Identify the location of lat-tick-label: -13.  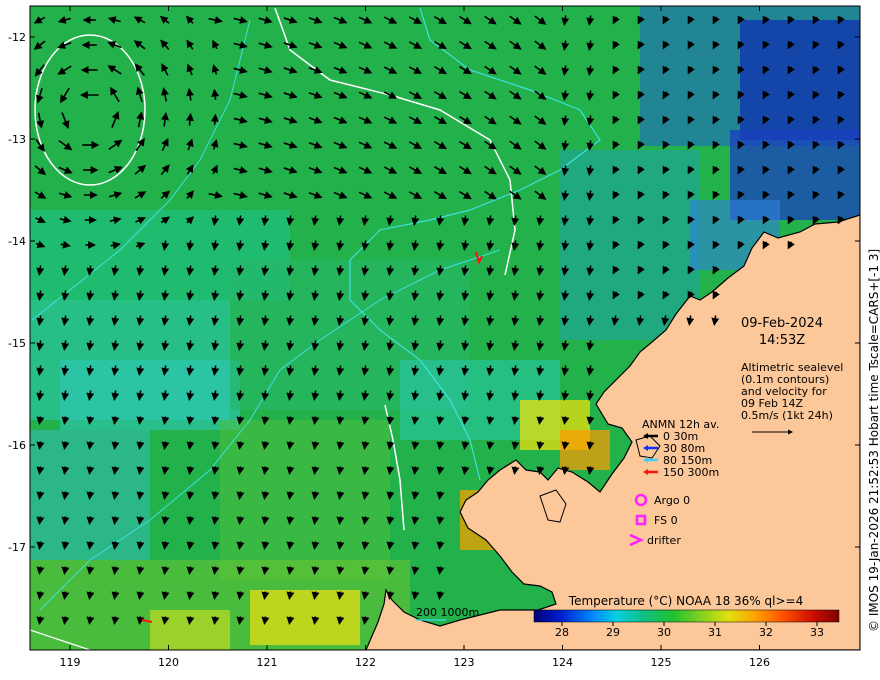
(17, 139).